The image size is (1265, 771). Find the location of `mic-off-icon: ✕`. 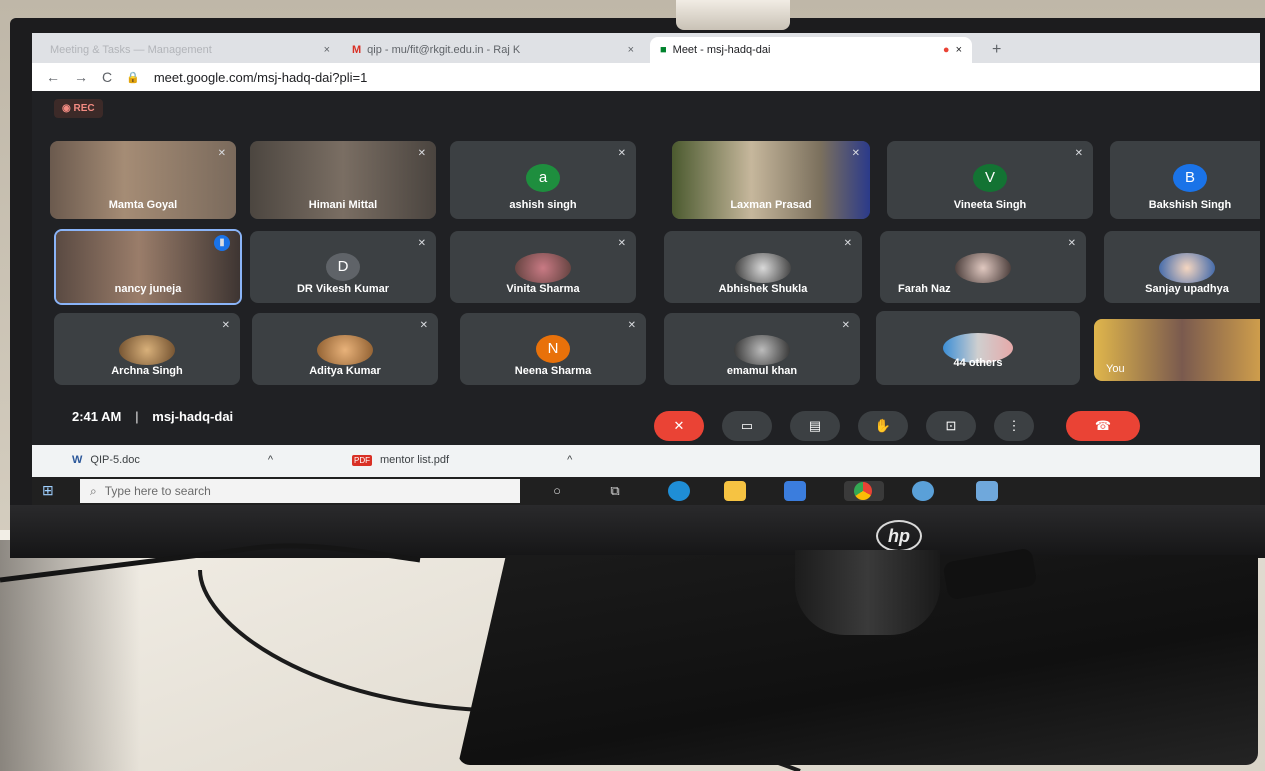

mic-off-icon: ✕ is located at coordinates (679, 425).